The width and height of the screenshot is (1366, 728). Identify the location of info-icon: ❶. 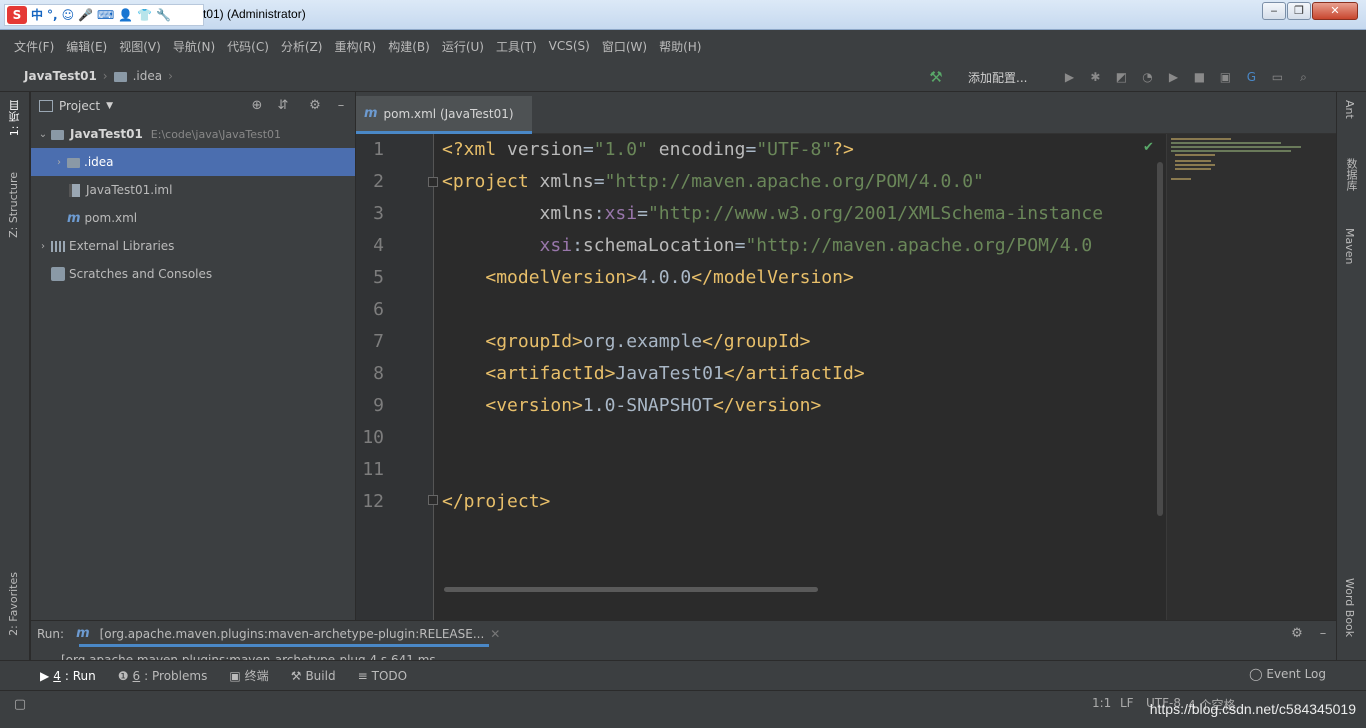
(123, 675).